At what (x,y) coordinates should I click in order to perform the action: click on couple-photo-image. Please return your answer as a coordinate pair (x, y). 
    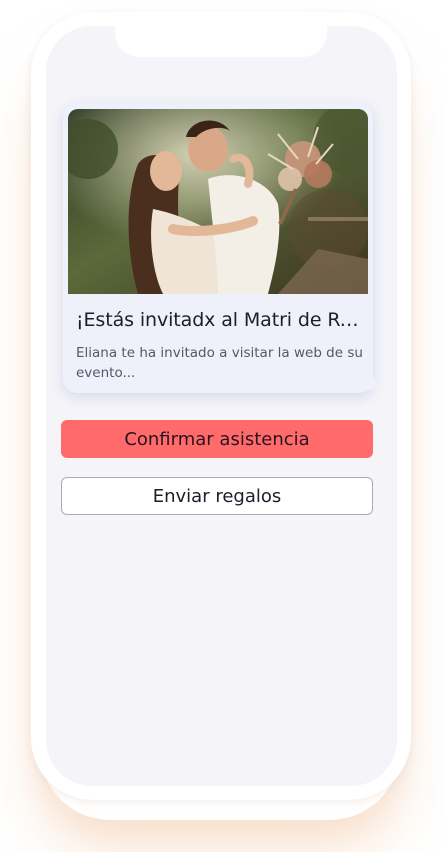
    Looking at the image, I should click on (218, 201).